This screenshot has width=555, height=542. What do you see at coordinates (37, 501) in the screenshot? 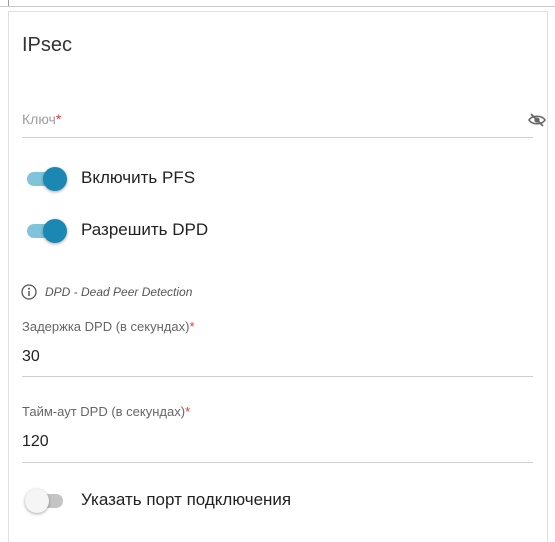
I see `connection-port-toggle-knob` at bounding box center [37, 501].